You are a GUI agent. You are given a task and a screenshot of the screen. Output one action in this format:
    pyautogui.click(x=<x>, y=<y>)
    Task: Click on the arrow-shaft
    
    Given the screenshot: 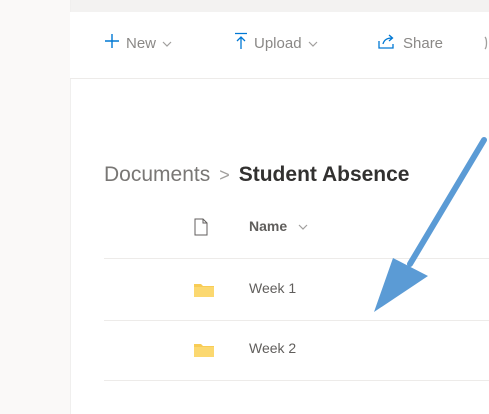 What is the action you would take?
    pyautogui.click(x=447, y=202)
    